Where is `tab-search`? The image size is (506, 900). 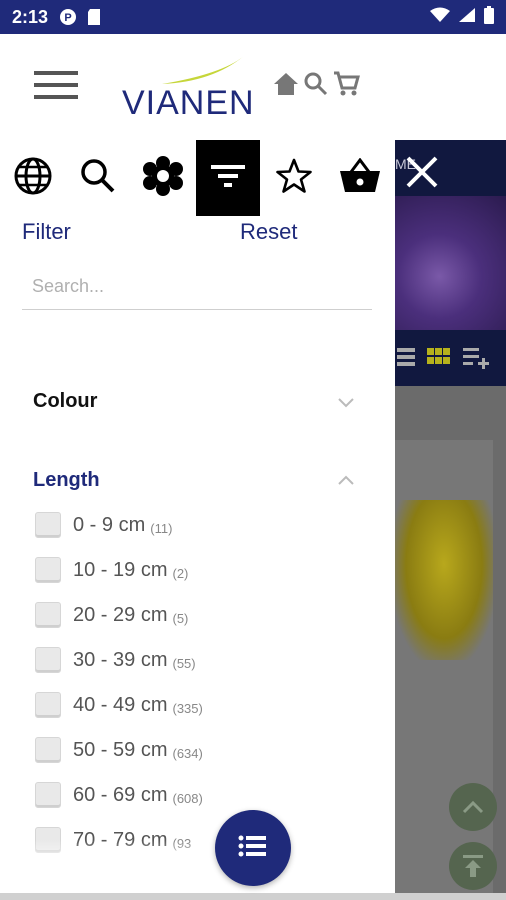 tab-search is located at coordinates (98, 178).